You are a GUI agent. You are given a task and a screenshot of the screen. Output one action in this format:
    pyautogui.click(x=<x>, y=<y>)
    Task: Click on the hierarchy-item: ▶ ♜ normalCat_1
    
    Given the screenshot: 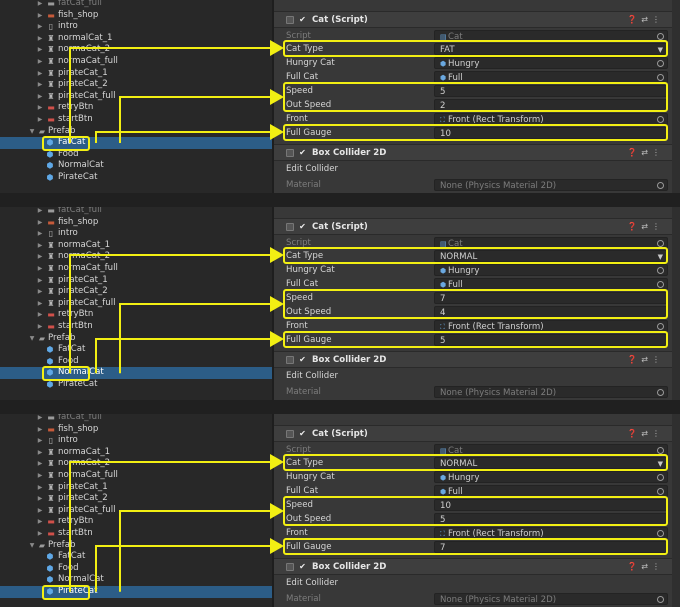 What is the action you would take?
    pyautogui.click(x=136, y=39)
    